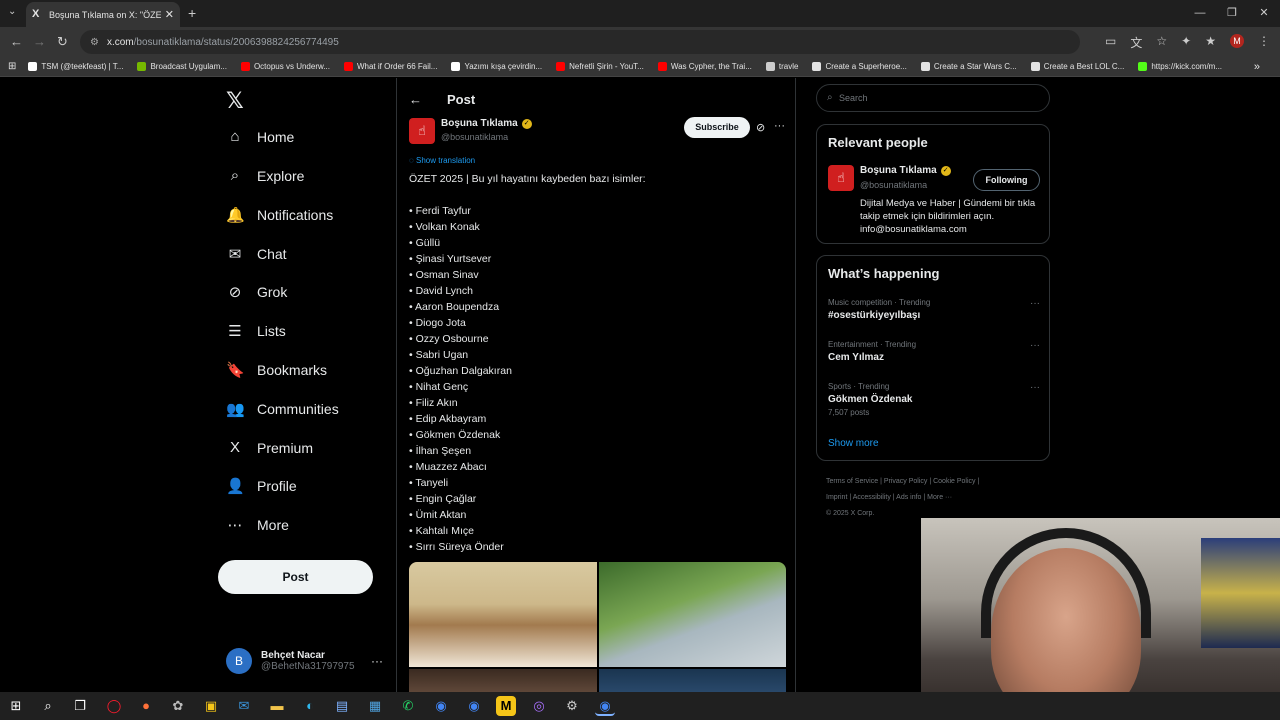 This screenshot has height=720, width=1280. Describe the element at coordinates (265, 175) in the screenshot. I see `nav-item-explore: ⌕ Explore` at that location.